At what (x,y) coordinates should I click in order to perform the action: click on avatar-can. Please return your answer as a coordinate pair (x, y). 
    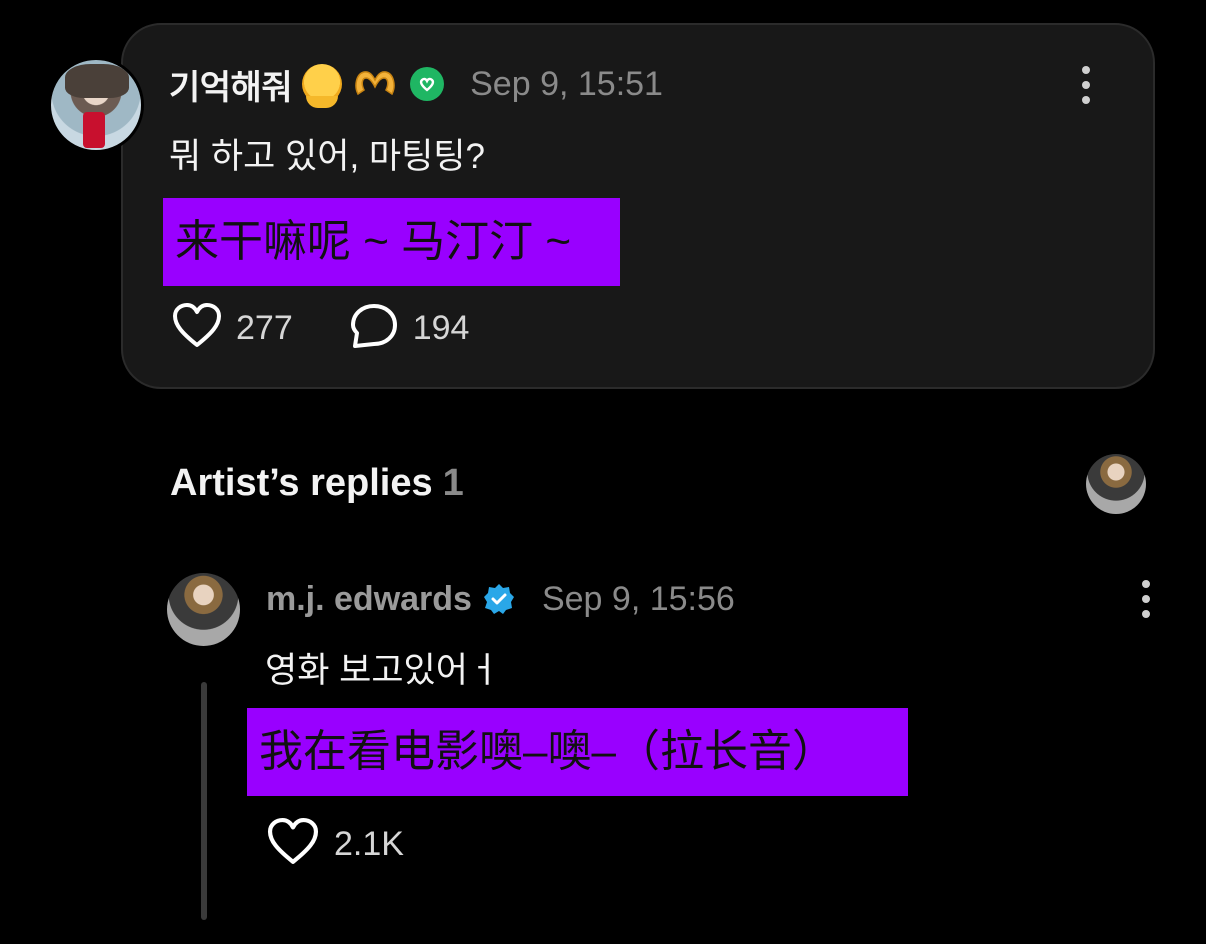
    Looking at the image, I should click on (94, 130).